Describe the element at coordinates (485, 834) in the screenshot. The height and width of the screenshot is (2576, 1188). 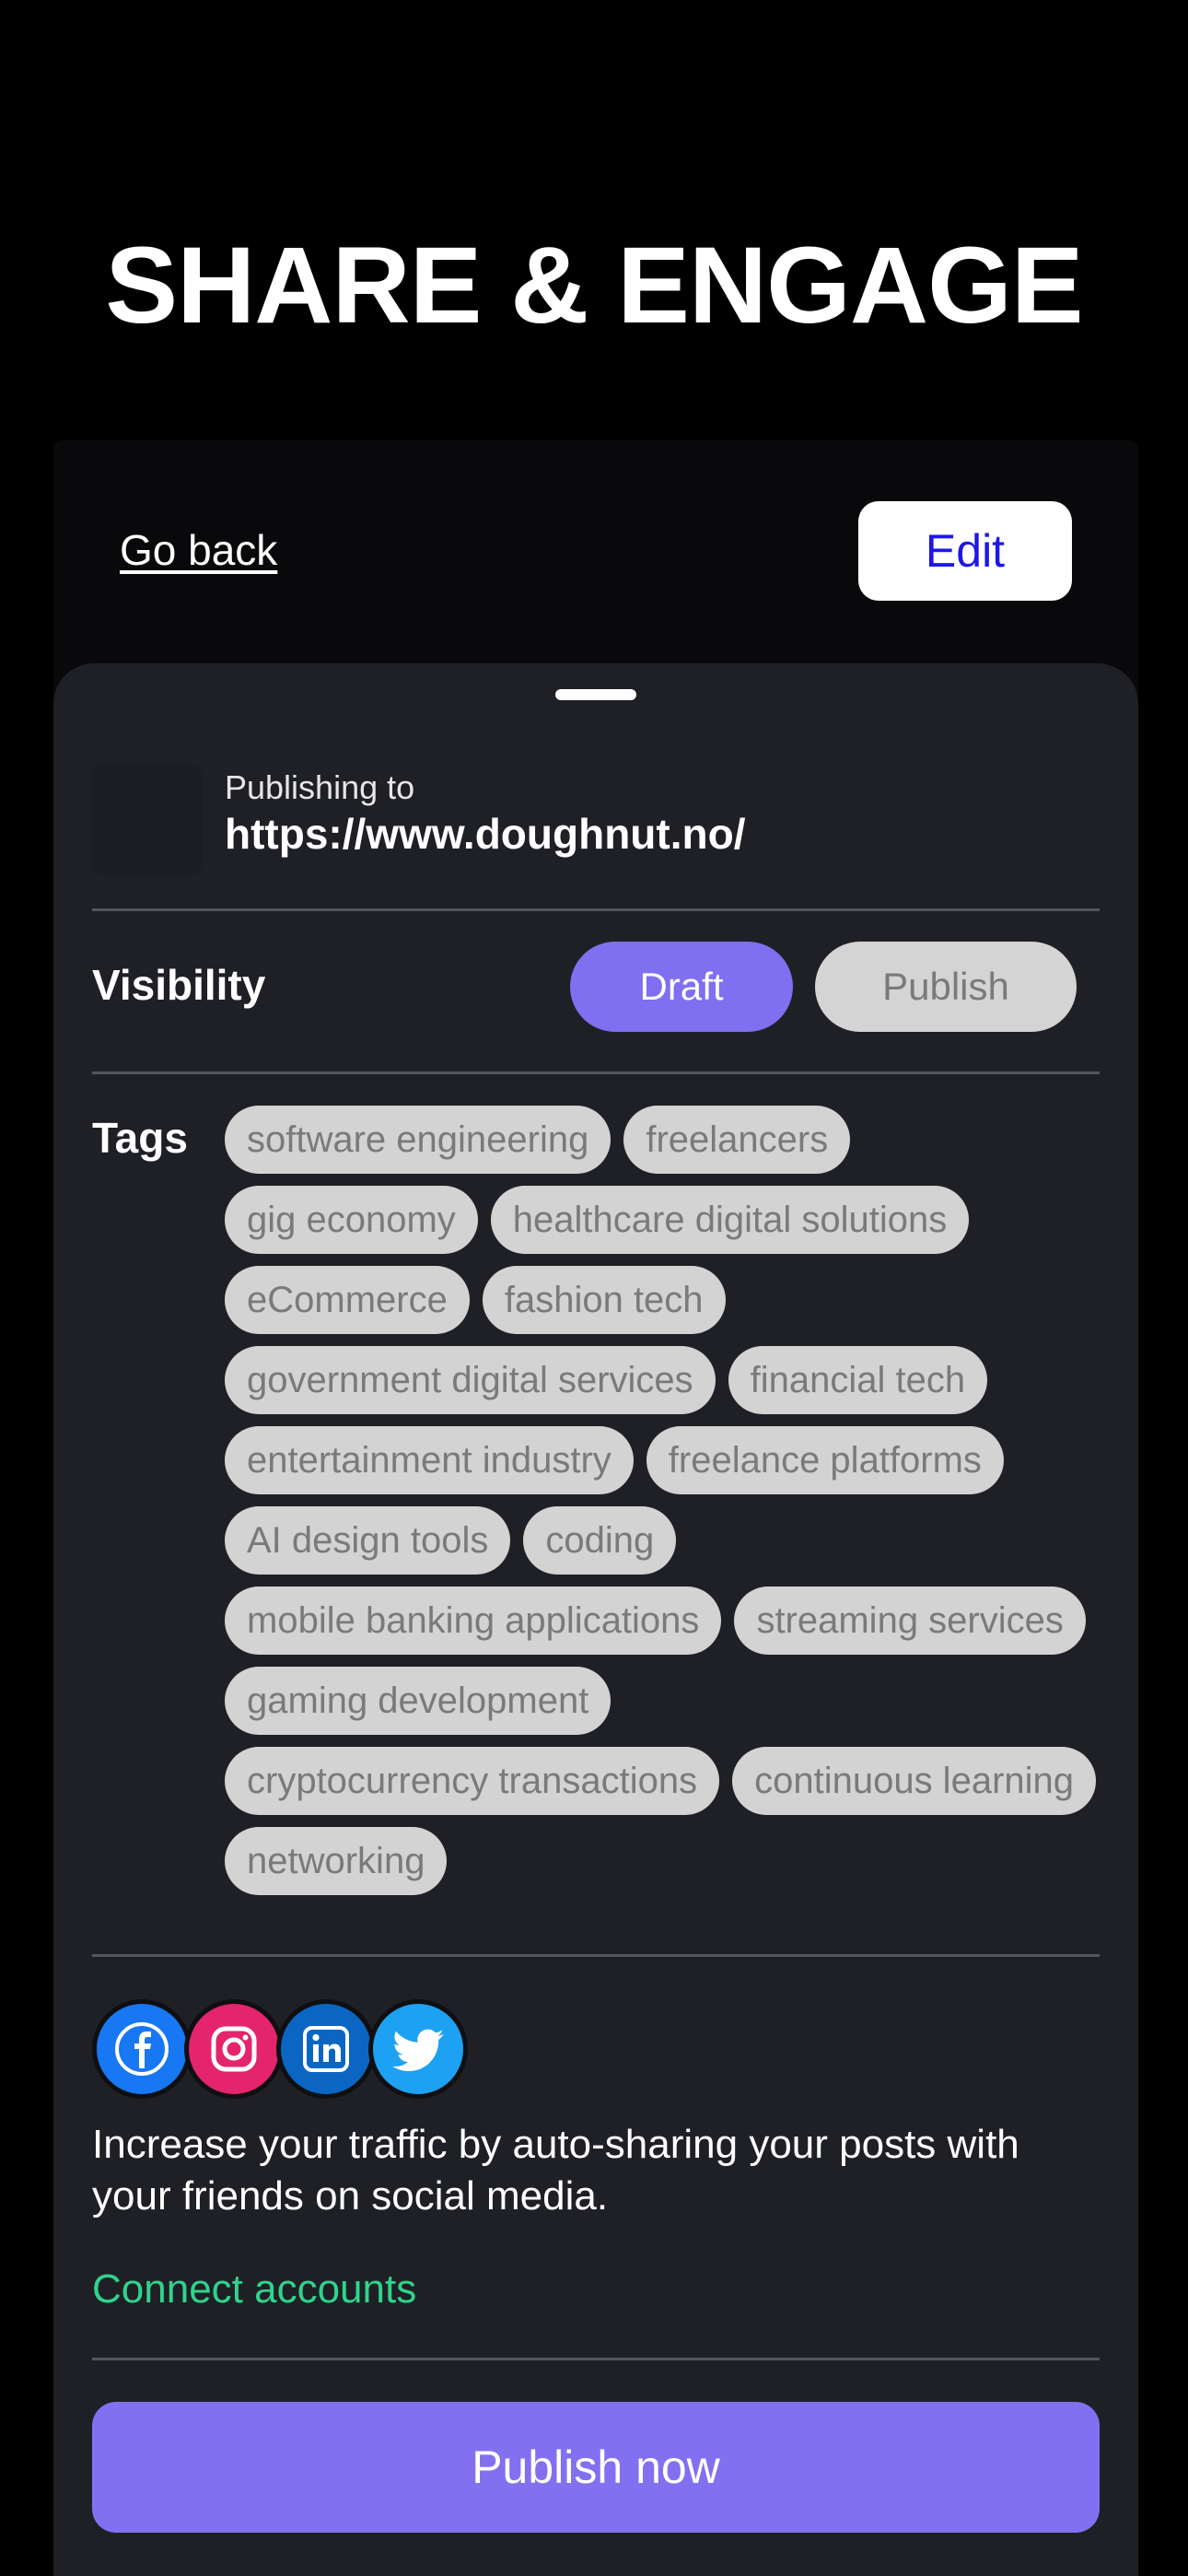
I see `publishing-url: https://www.doughnut.no/` at that location.